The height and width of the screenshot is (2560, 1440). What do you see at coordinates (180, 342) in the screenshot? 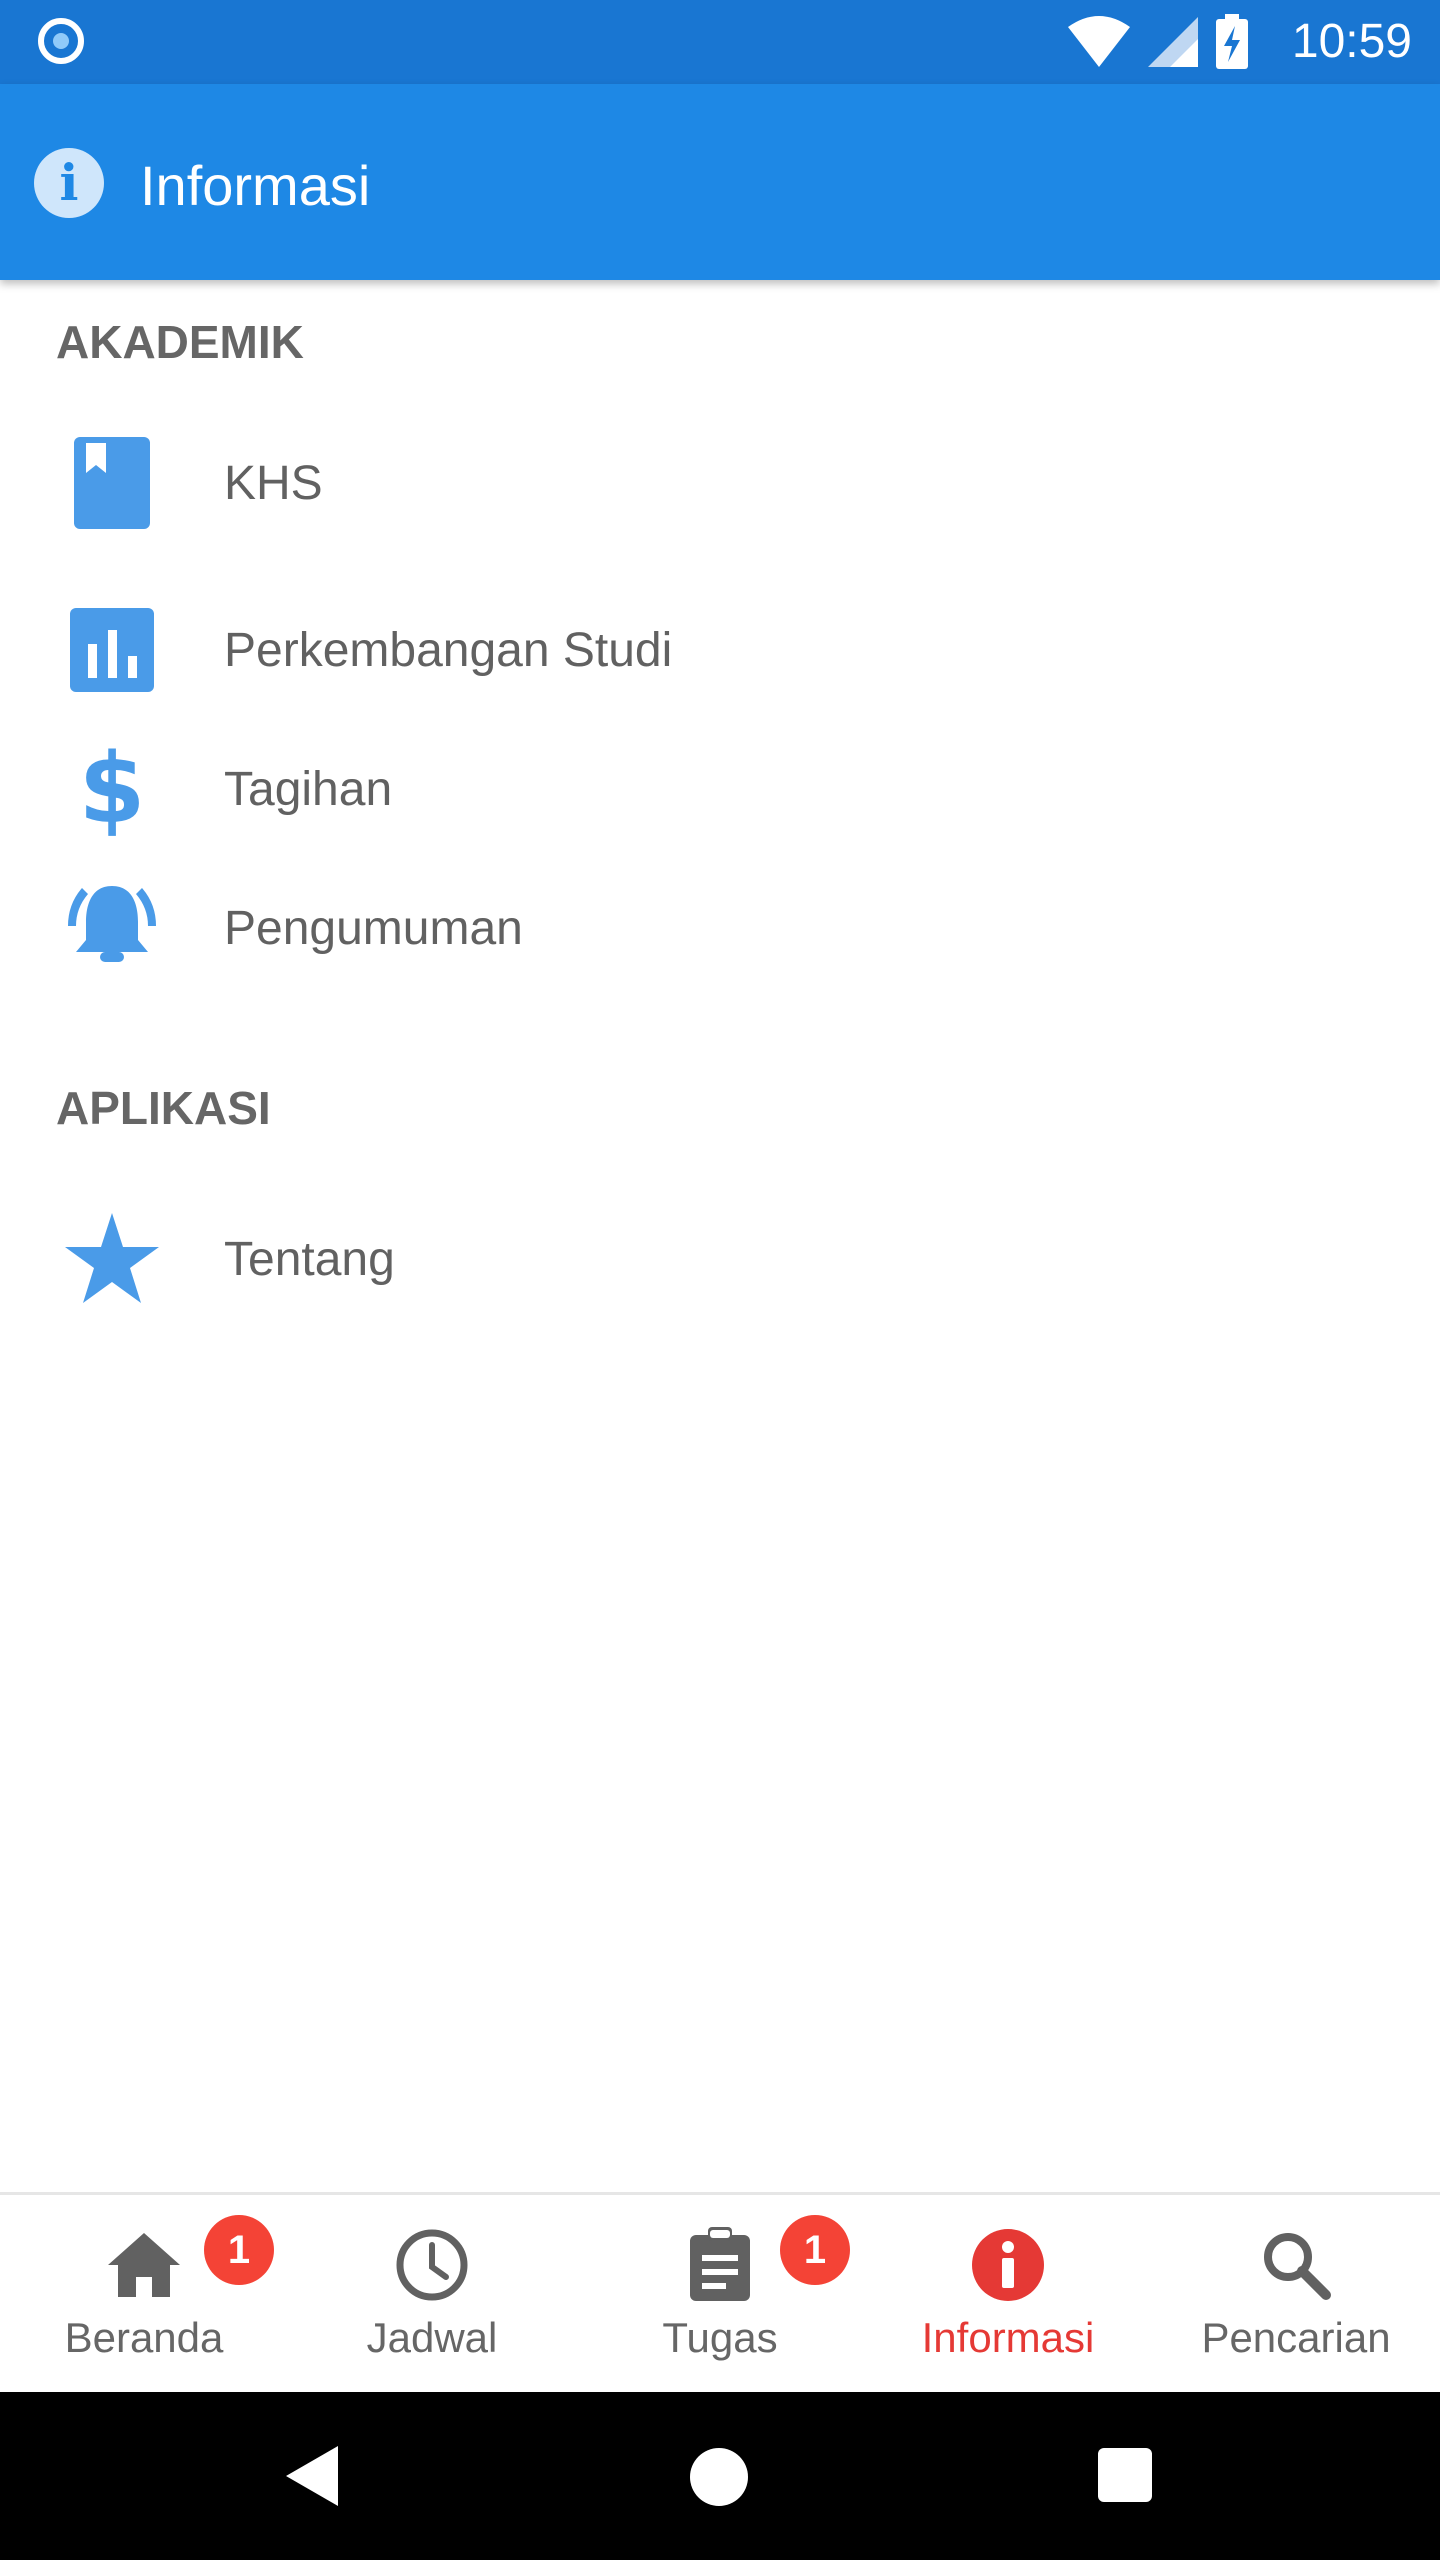
I see `section-header-akademik: AKADEMIK` at bounding box center [180, 342].